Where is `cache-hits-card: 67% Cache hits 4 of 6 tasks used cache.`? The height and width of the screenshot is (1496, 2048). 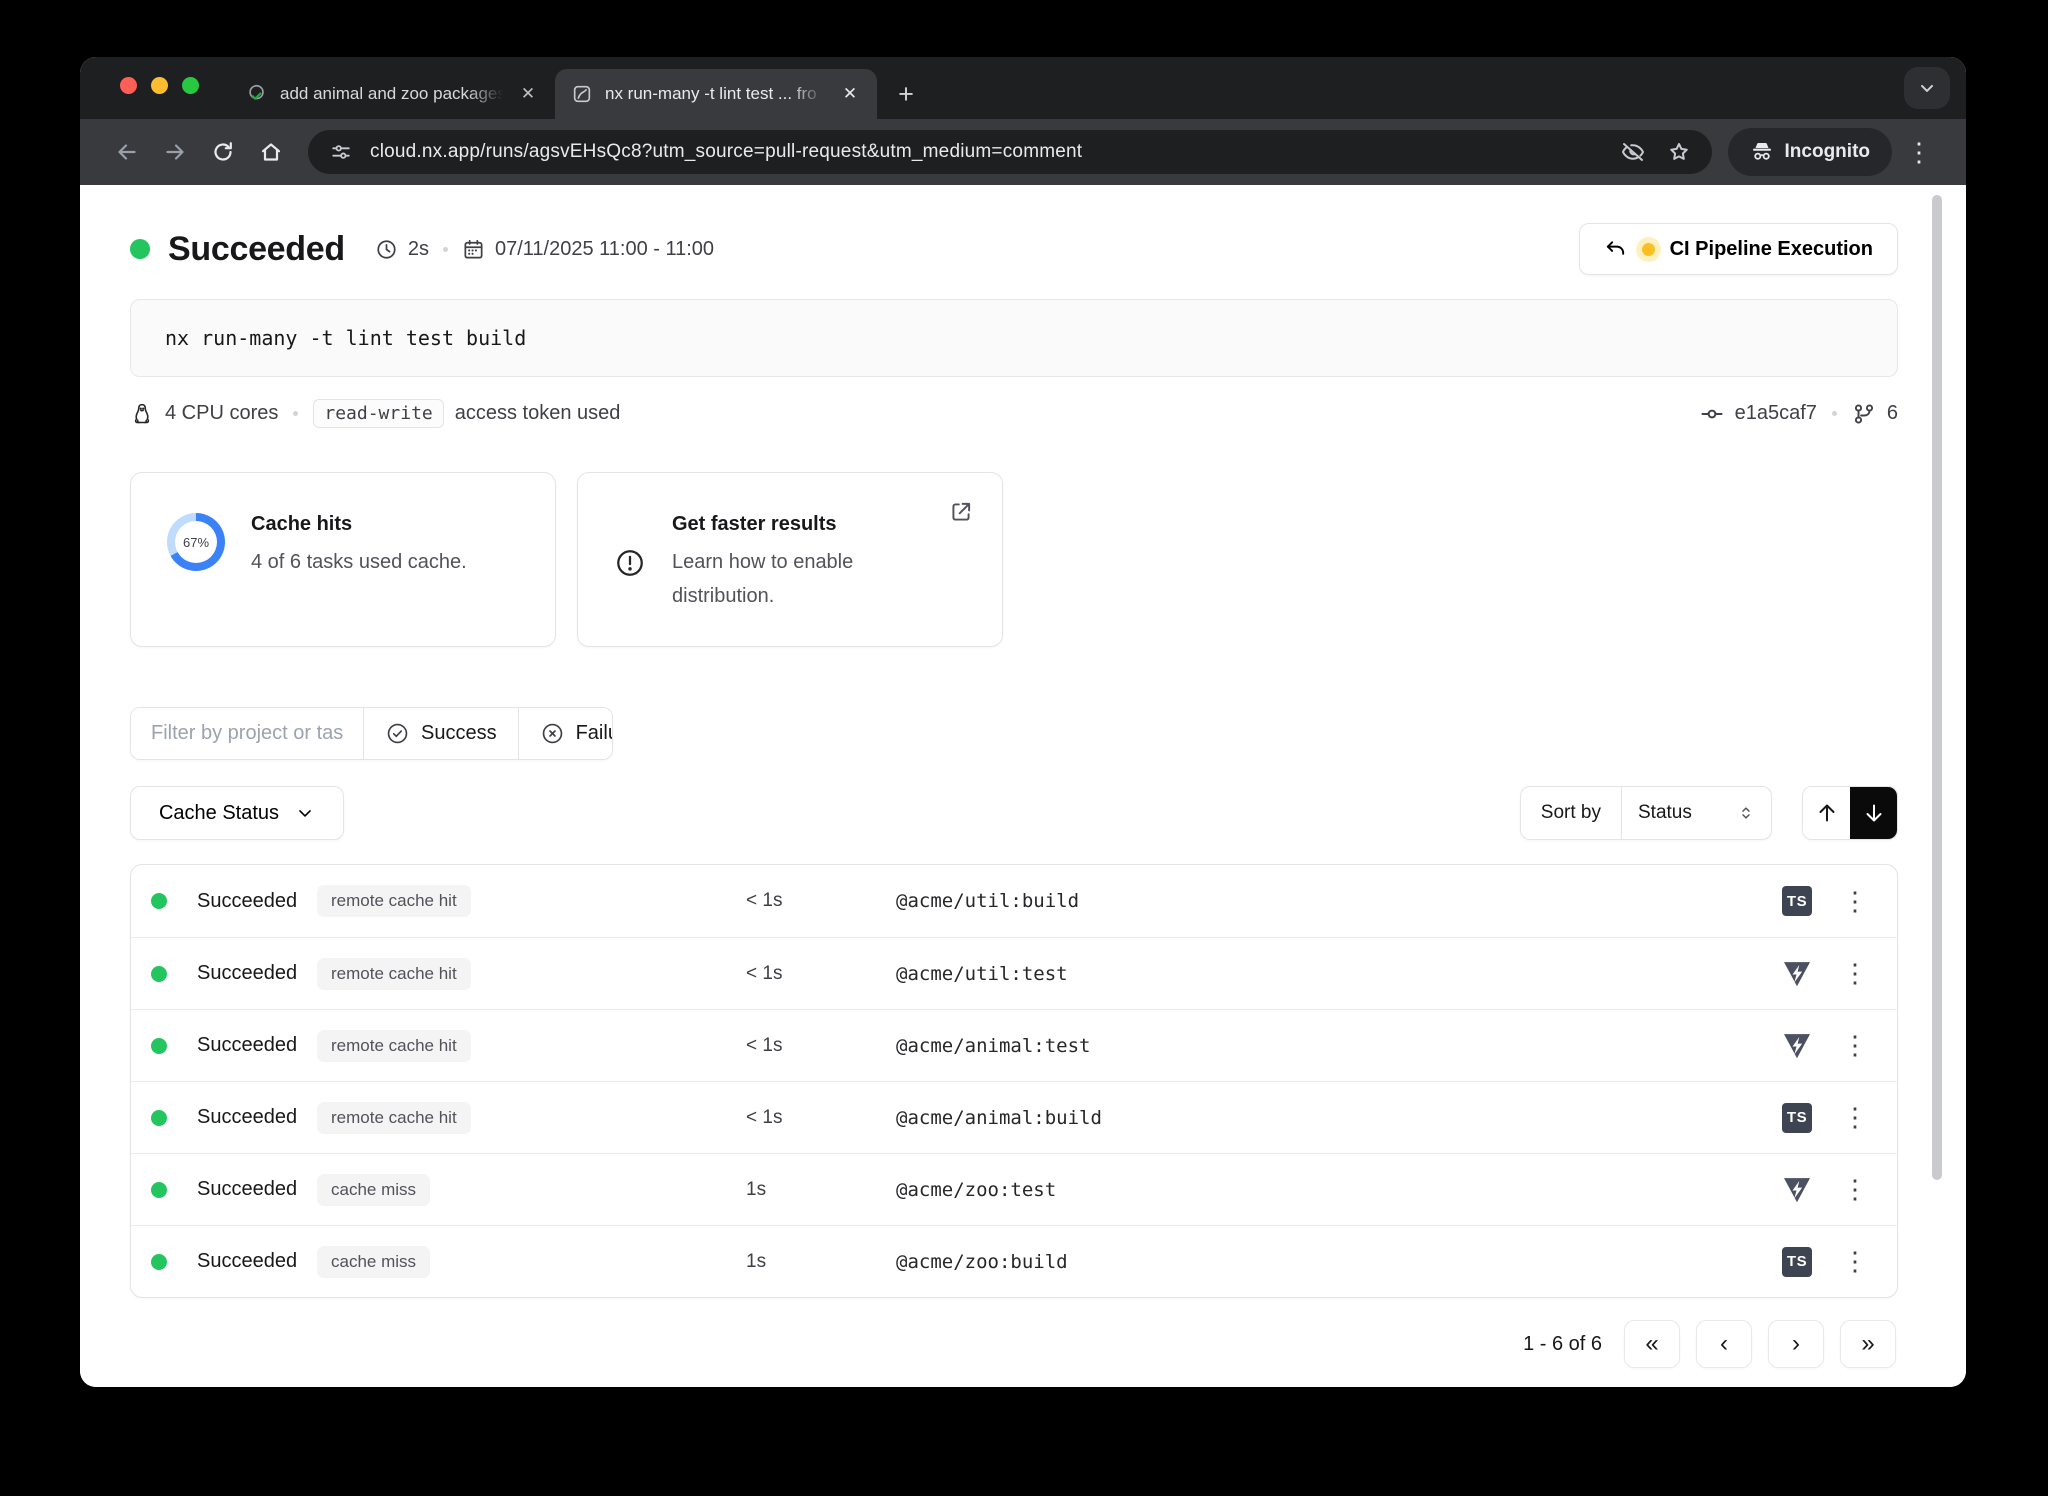
cache-hits-card: 67% Cache hits 4 of 6 tasks used cache. is located at coordinates (343, 559).